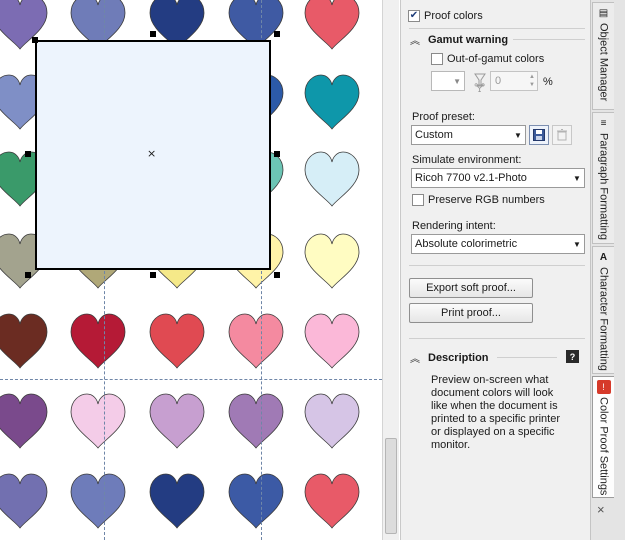 The image size is (625, 540). Describe the element at coordinates (391, 486) in the screenshot. I see `scrollbar-thumb` at that location.